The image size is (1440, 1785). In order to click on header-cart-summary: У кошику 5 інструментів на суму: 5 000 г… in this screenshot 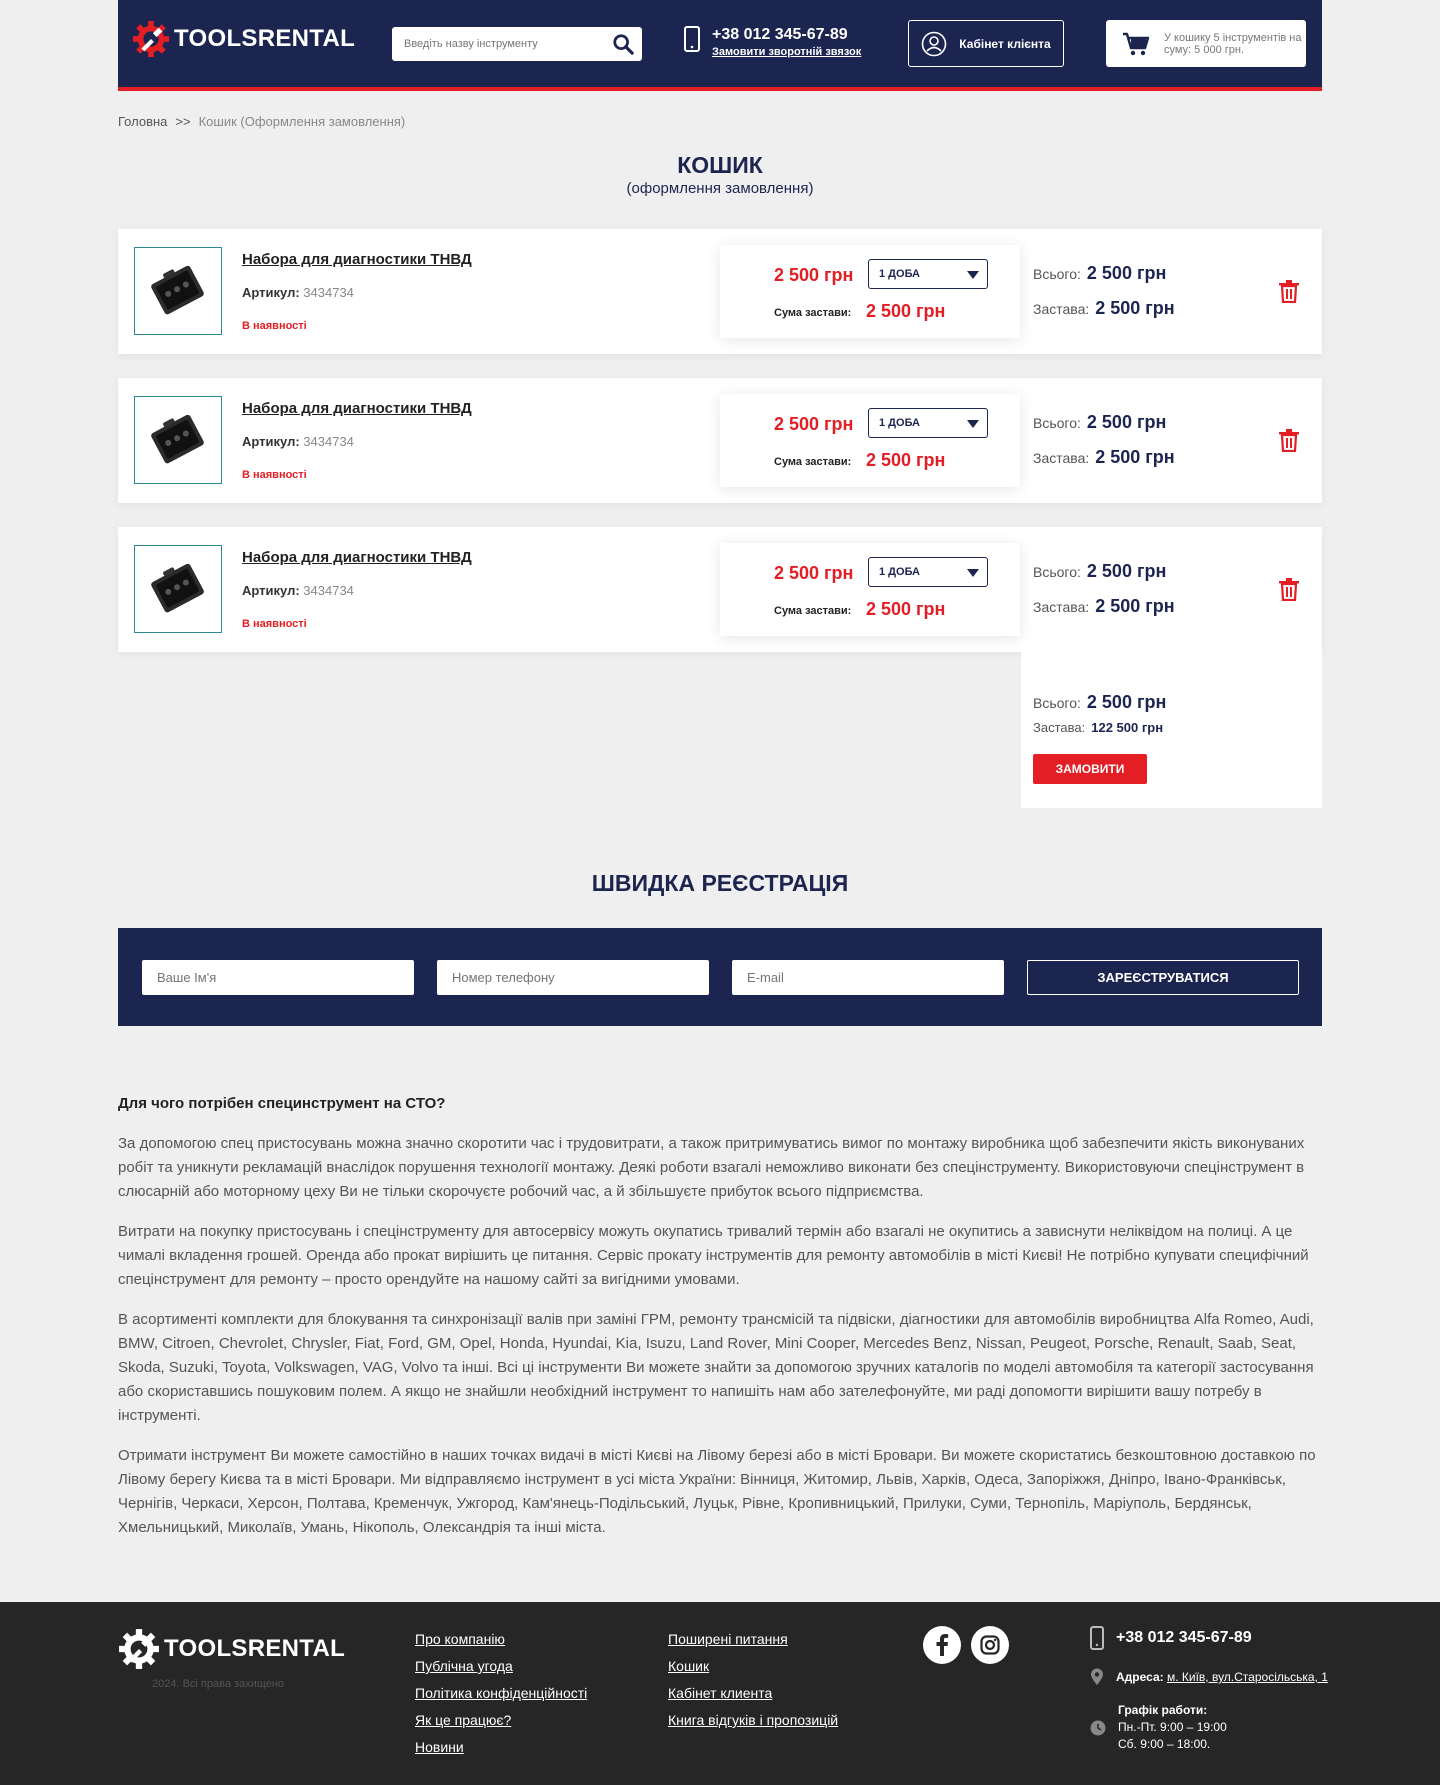, I will do `click(1233, 43)`.